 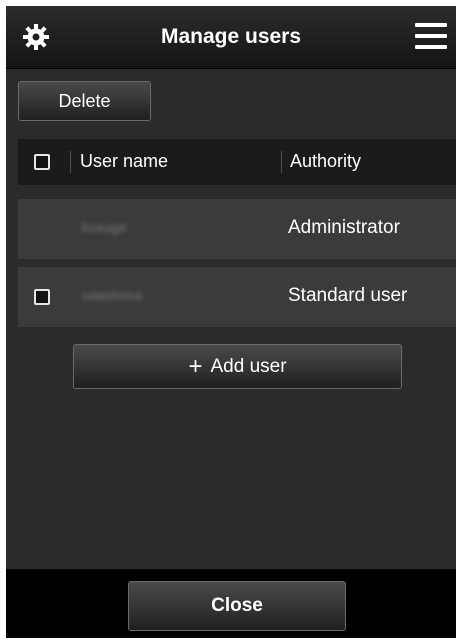 What do you see at coordinates (344, 227) in the screenshot?
I see `authority-cell: Administrator` at bounding box center [344, 227].